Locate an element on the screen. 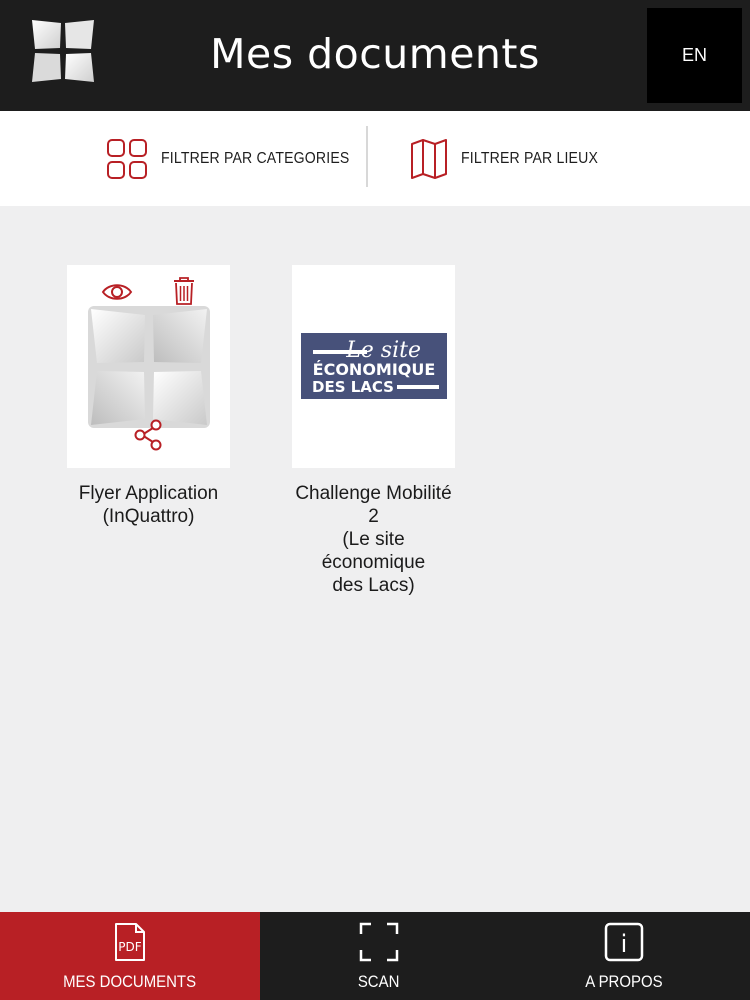  tab-label: SCAN is located at coordinates (379, 981).